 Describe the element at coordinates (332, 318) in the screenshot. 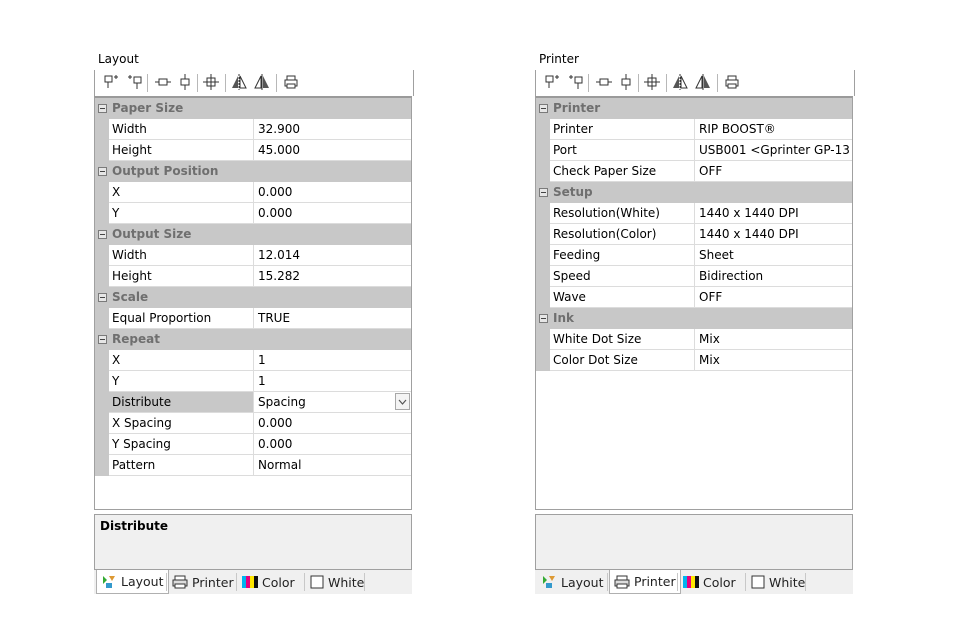

I see `property-value: TRUE` at that location.